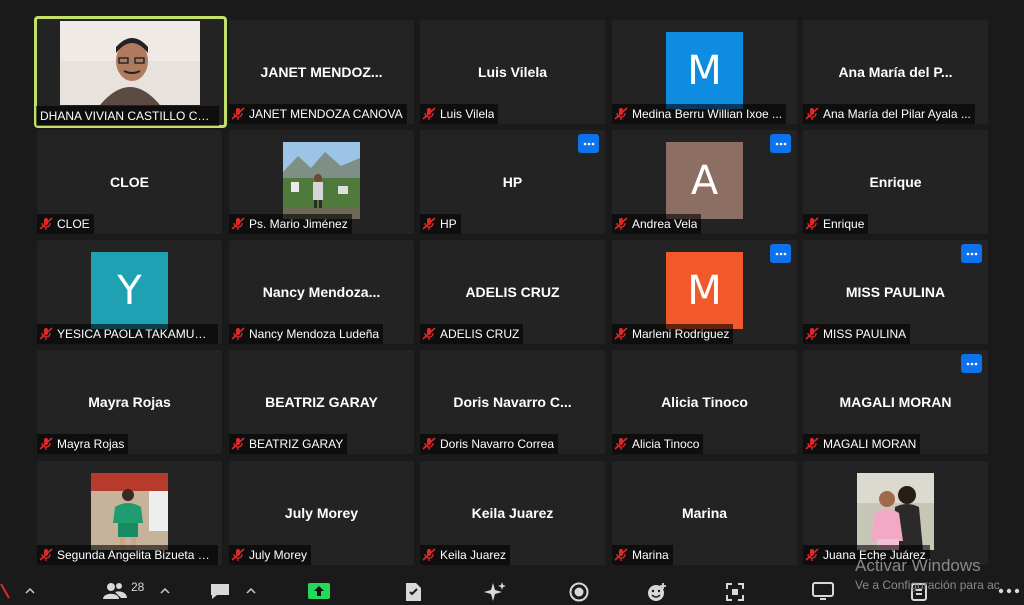  I want to click on participant-name-label: Luis Vilela, so click(459, 114).